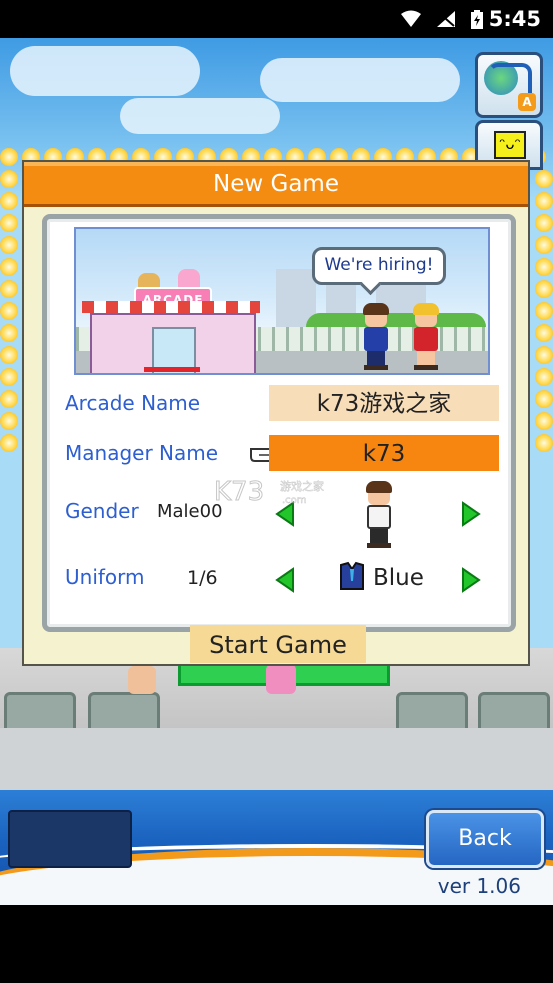 The height and width of the screenshot is (983, 553). Describe the element at coordinates (276, 184) in the screenshot. I see `dialog-title: New Game` at that location.